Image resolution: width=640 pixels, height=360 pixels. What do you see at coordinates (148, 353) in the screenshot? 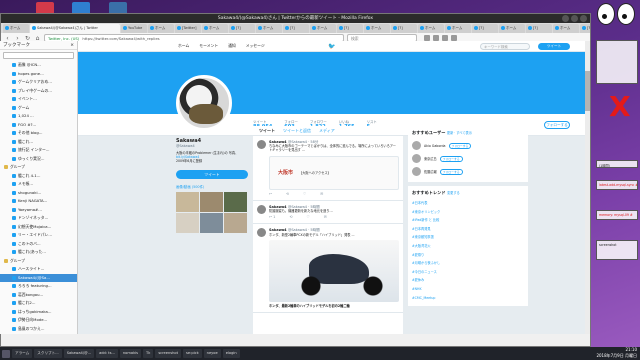
I see `taskbar-app: Tk` at bounding box center [148, 353].